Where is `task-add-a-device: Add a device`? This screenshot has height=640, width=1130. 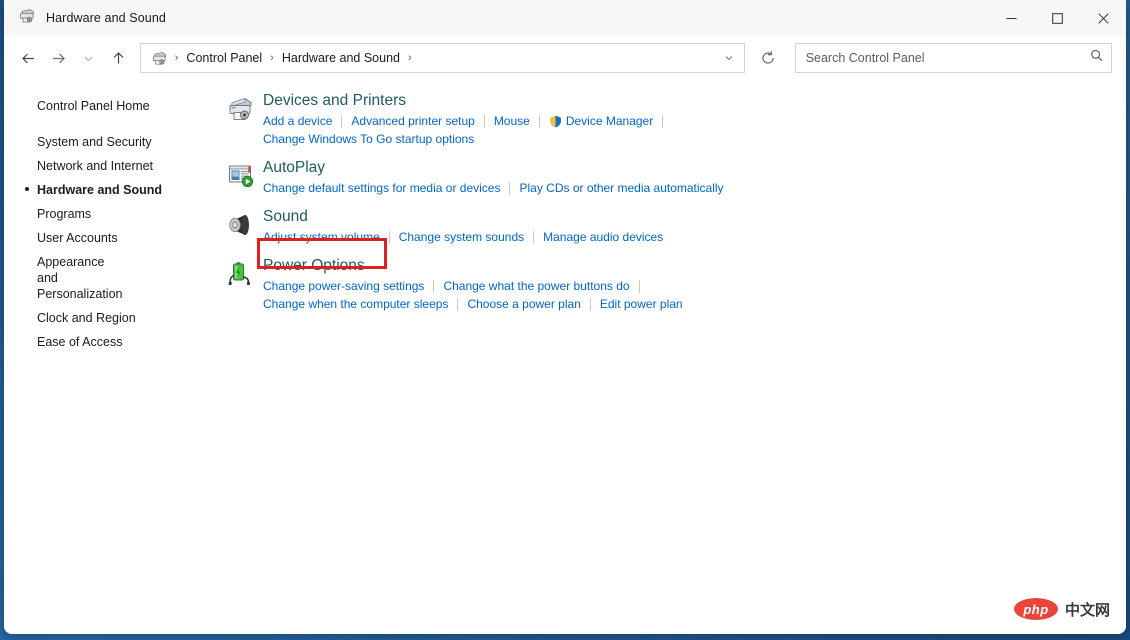
task-add-a-device: Add a device is located at coordinates (297, 121).